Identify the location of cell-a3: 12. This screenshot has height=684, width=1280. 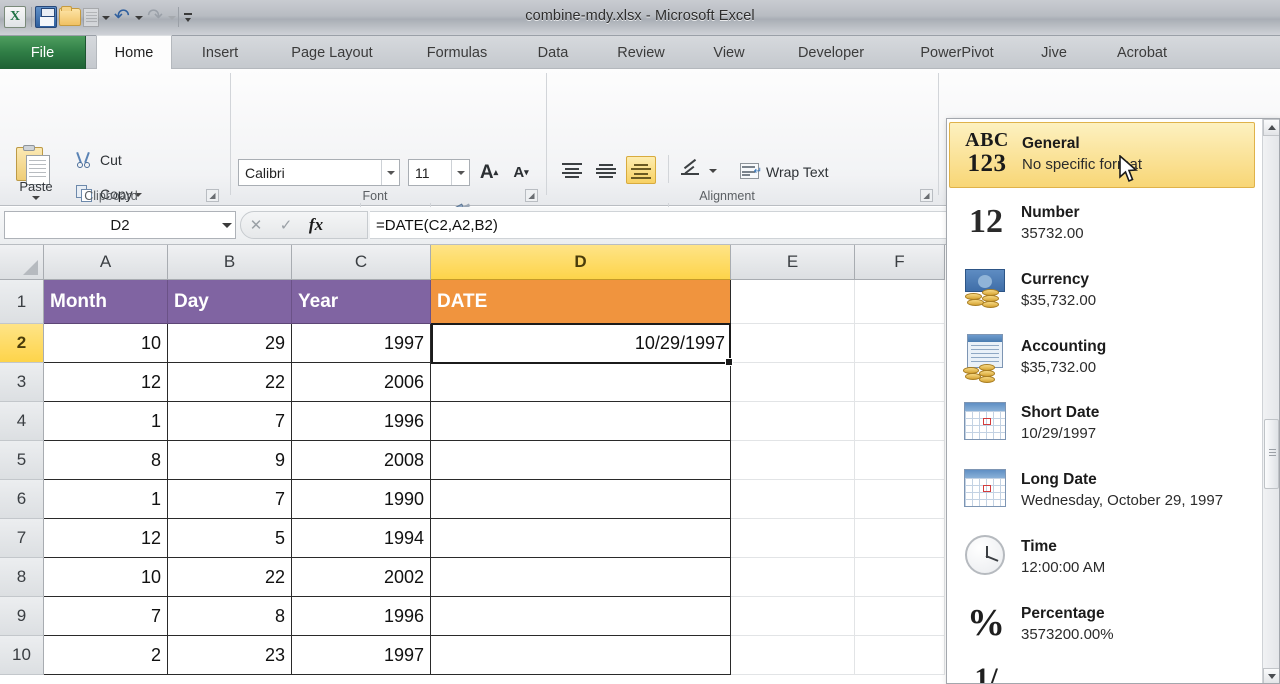
(106, 382).